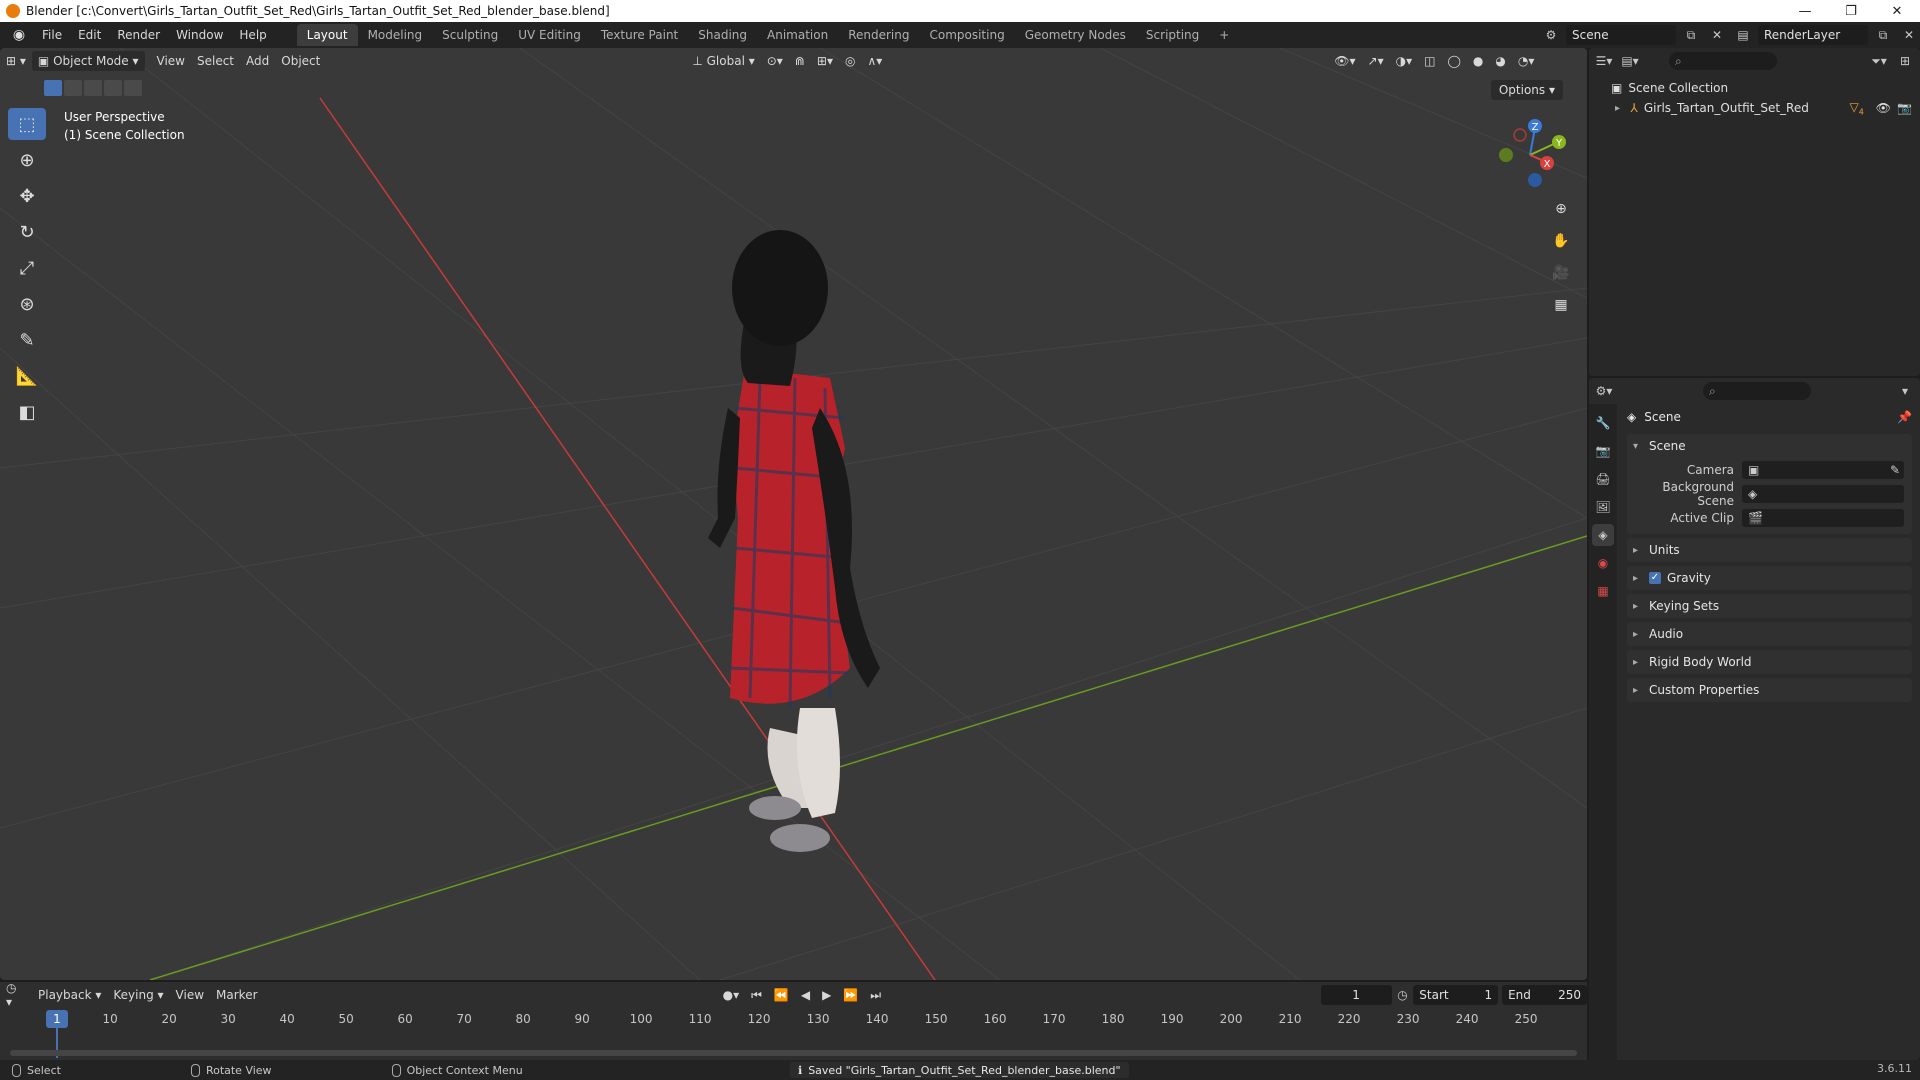  Describe the element at coordinates (1769, 634) in the screenshot. I see `audio-panel: ▸ Audio` at that location.